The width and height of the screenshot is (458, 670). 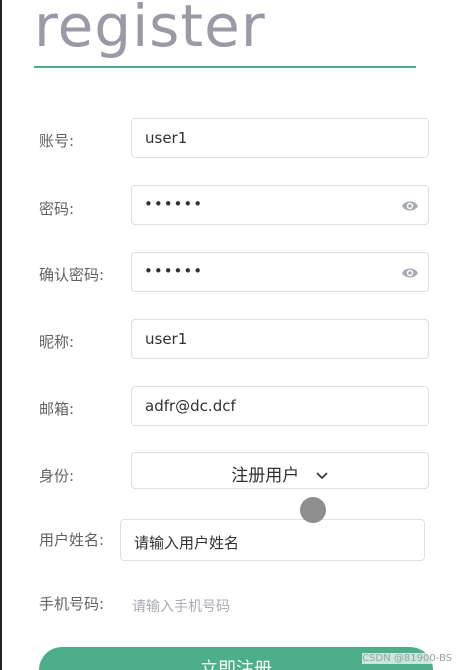 I want to click on password-label: 密码:, so click(x=57, y=209).